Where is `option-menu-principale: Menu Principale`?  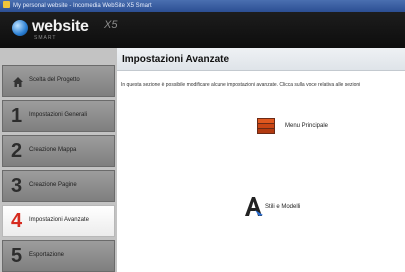 option-menu-principale: Menu Principale is located at coordinates (302, 128).